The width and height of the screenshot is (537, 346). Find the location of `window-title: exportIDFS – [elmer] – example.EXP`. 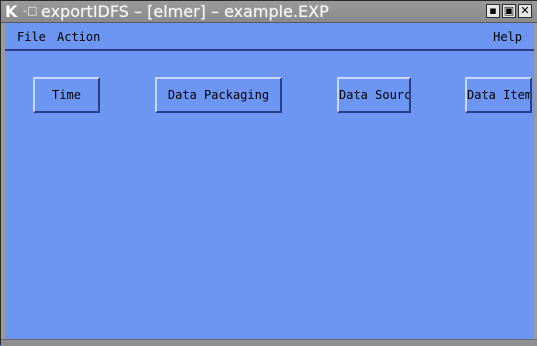

window-title: exportIDFS – [elmer] – example.EXP is located at coordinates (185, 11).